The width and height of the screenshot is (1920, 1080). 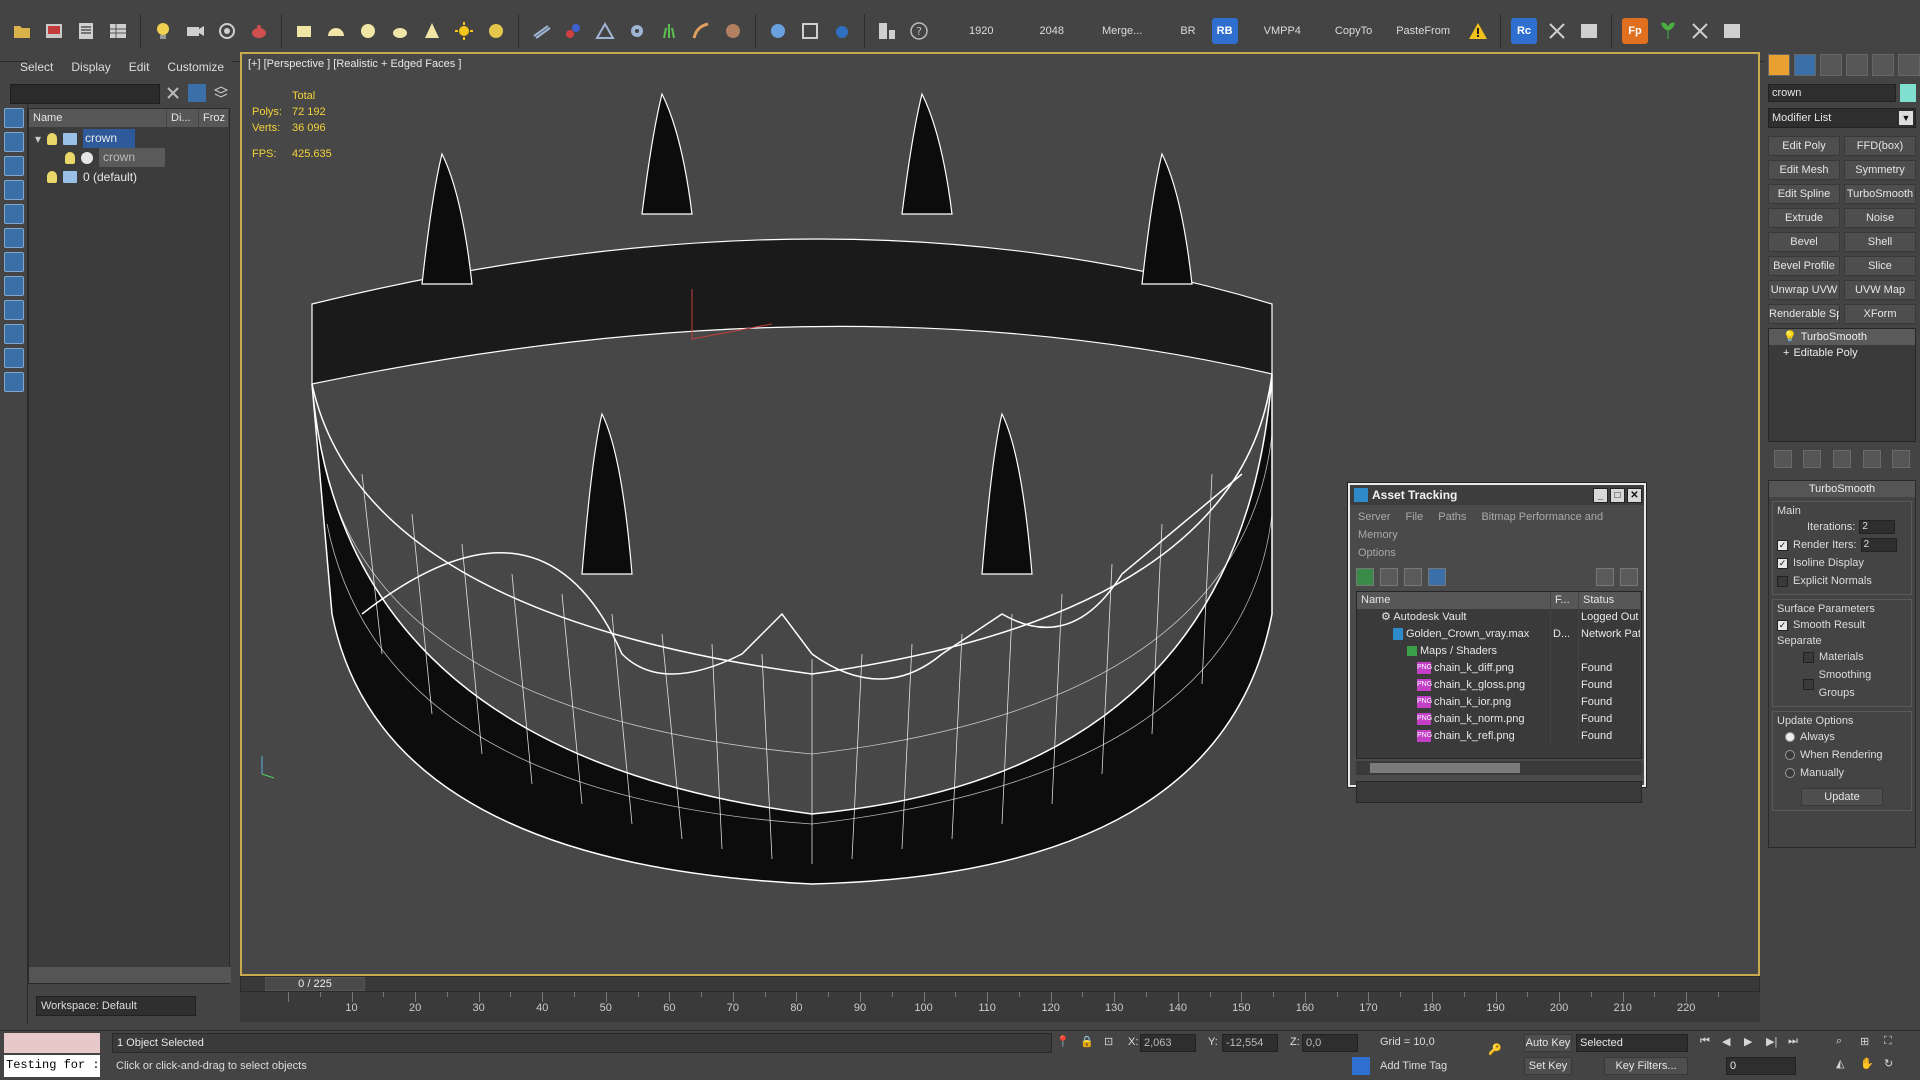 What do you see at coordinates (130, 975) in the screenshot?
I see `explorer-scrollbar` at bounding box center [130, 975].